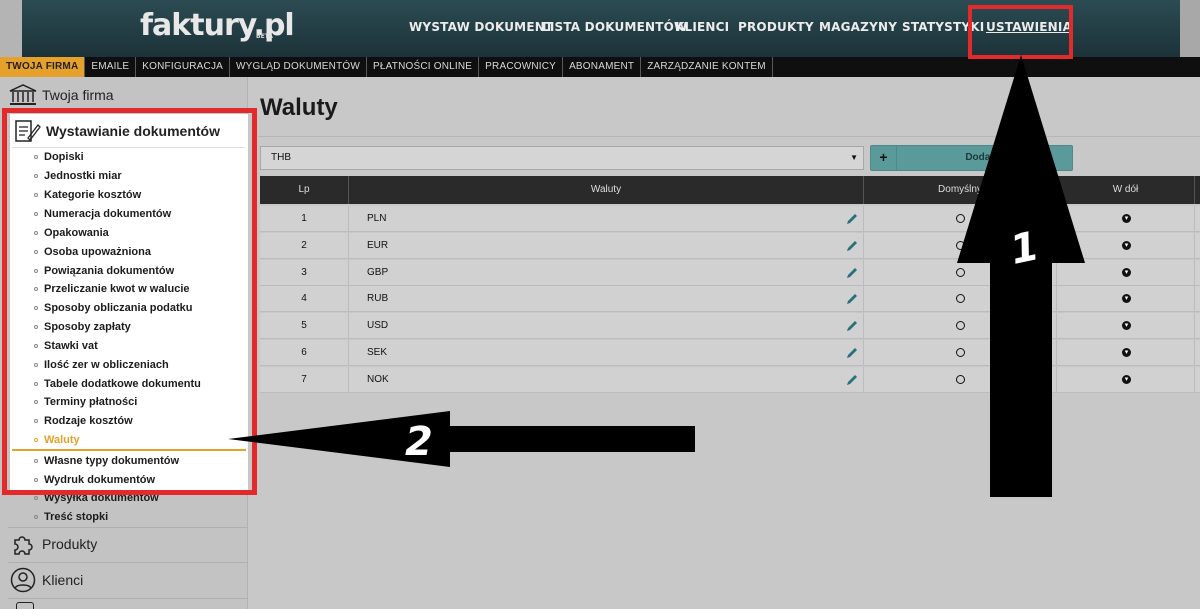 The height and width of the screenshot is (609, 1200). What do you see at coordinates (419, 442) in the screenshot?
I see `arrow-2-label: 2` at bounding box center [419, 442].